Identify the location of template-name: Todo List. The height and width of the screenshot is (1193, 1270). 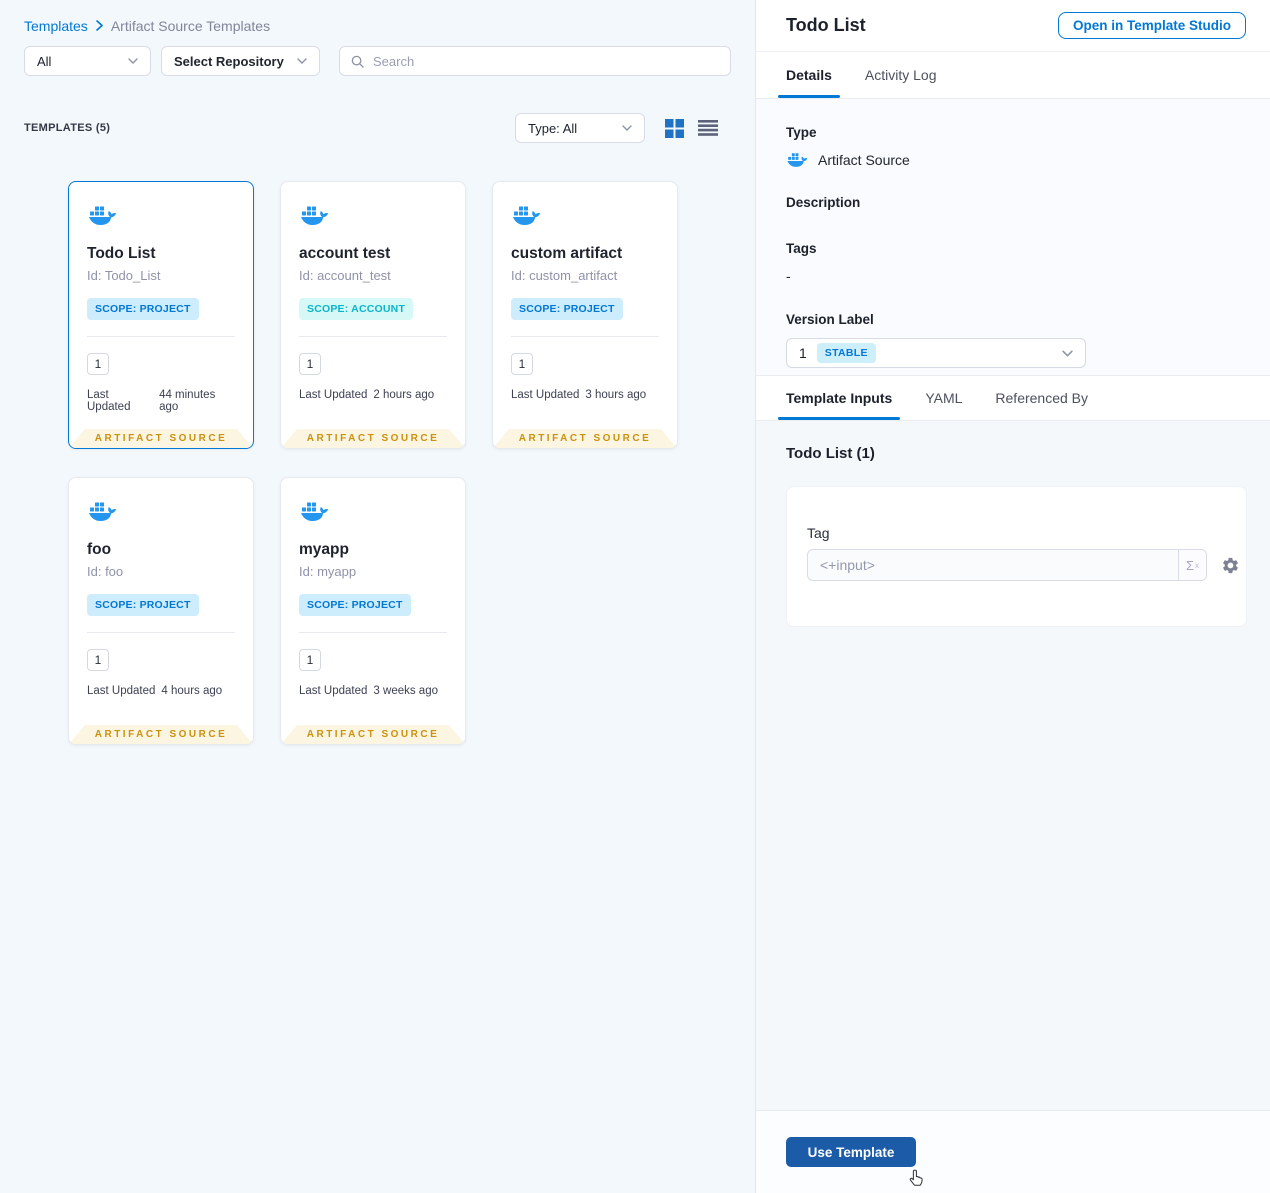
(121, 253).